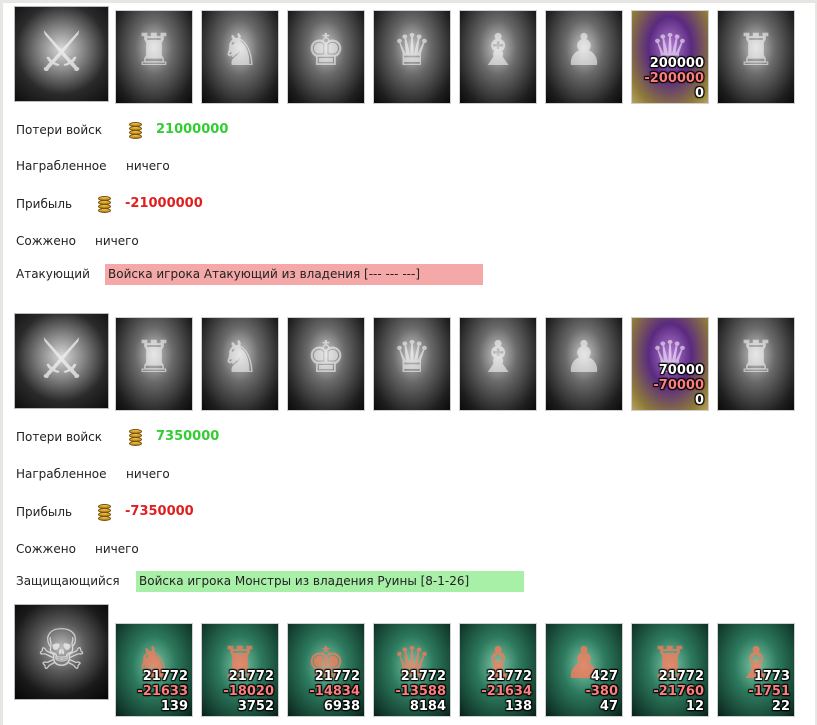 Image resolution: width=817 pixels, height=725 pixels. Describe the element at coordinates (676, 63) in the screenshot. I see `unit-alive: 200000` at that location.